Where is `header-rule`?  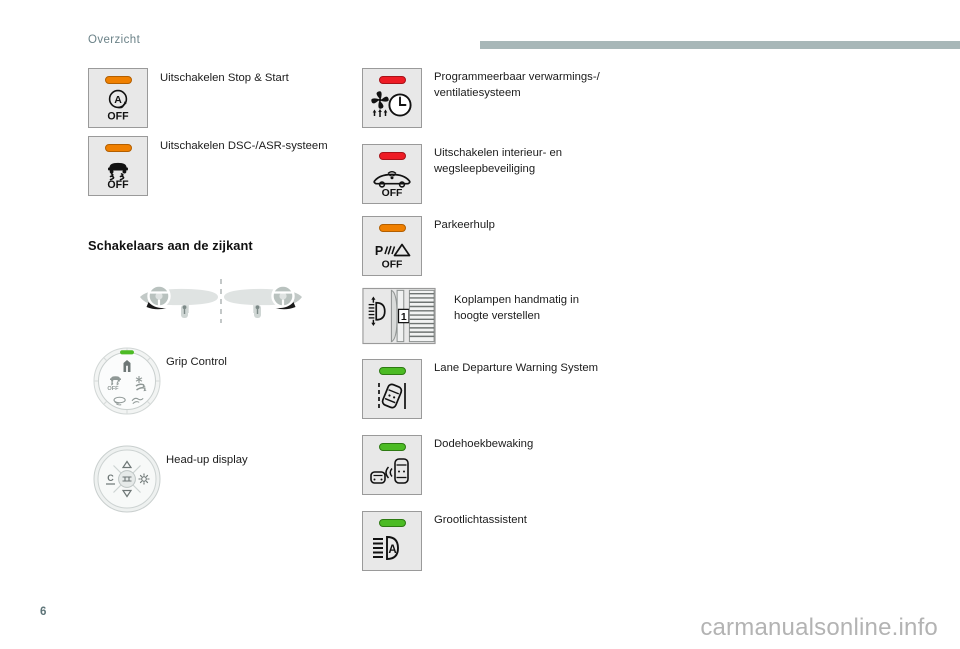
header-rule is located at coordinates (720, 45).